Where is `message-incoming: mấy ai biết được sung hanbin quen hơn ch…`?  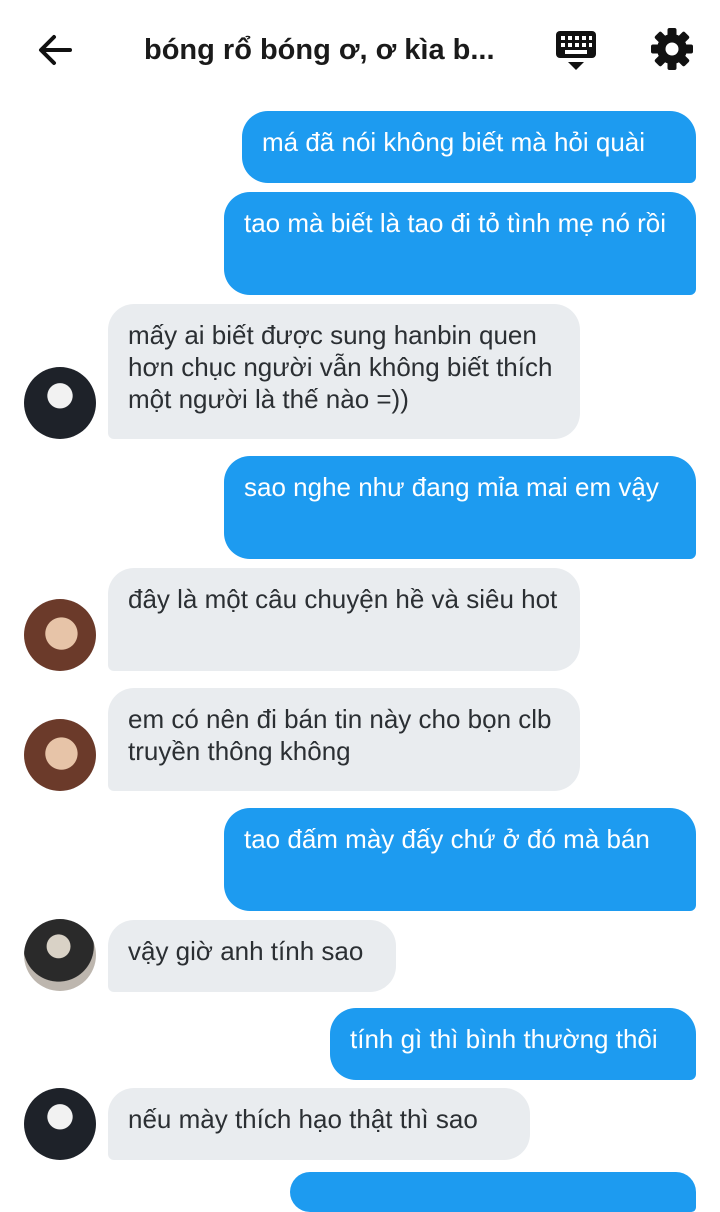 message-incoming: mấy ai biết được sung hanbin quen hơn ch… is located at coordinates (344, 371).